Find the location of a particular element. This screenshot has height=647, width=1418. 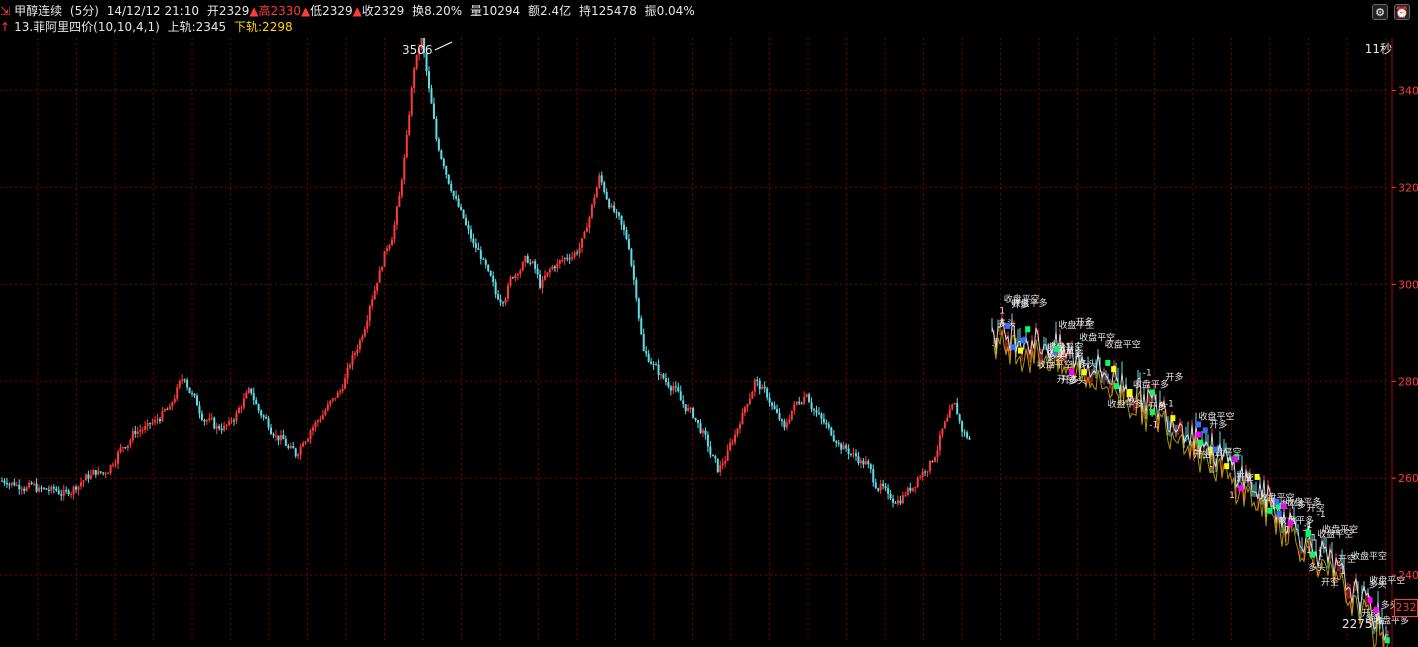

amplitude-value: 振0.04% is located at coordinates (669, 11).